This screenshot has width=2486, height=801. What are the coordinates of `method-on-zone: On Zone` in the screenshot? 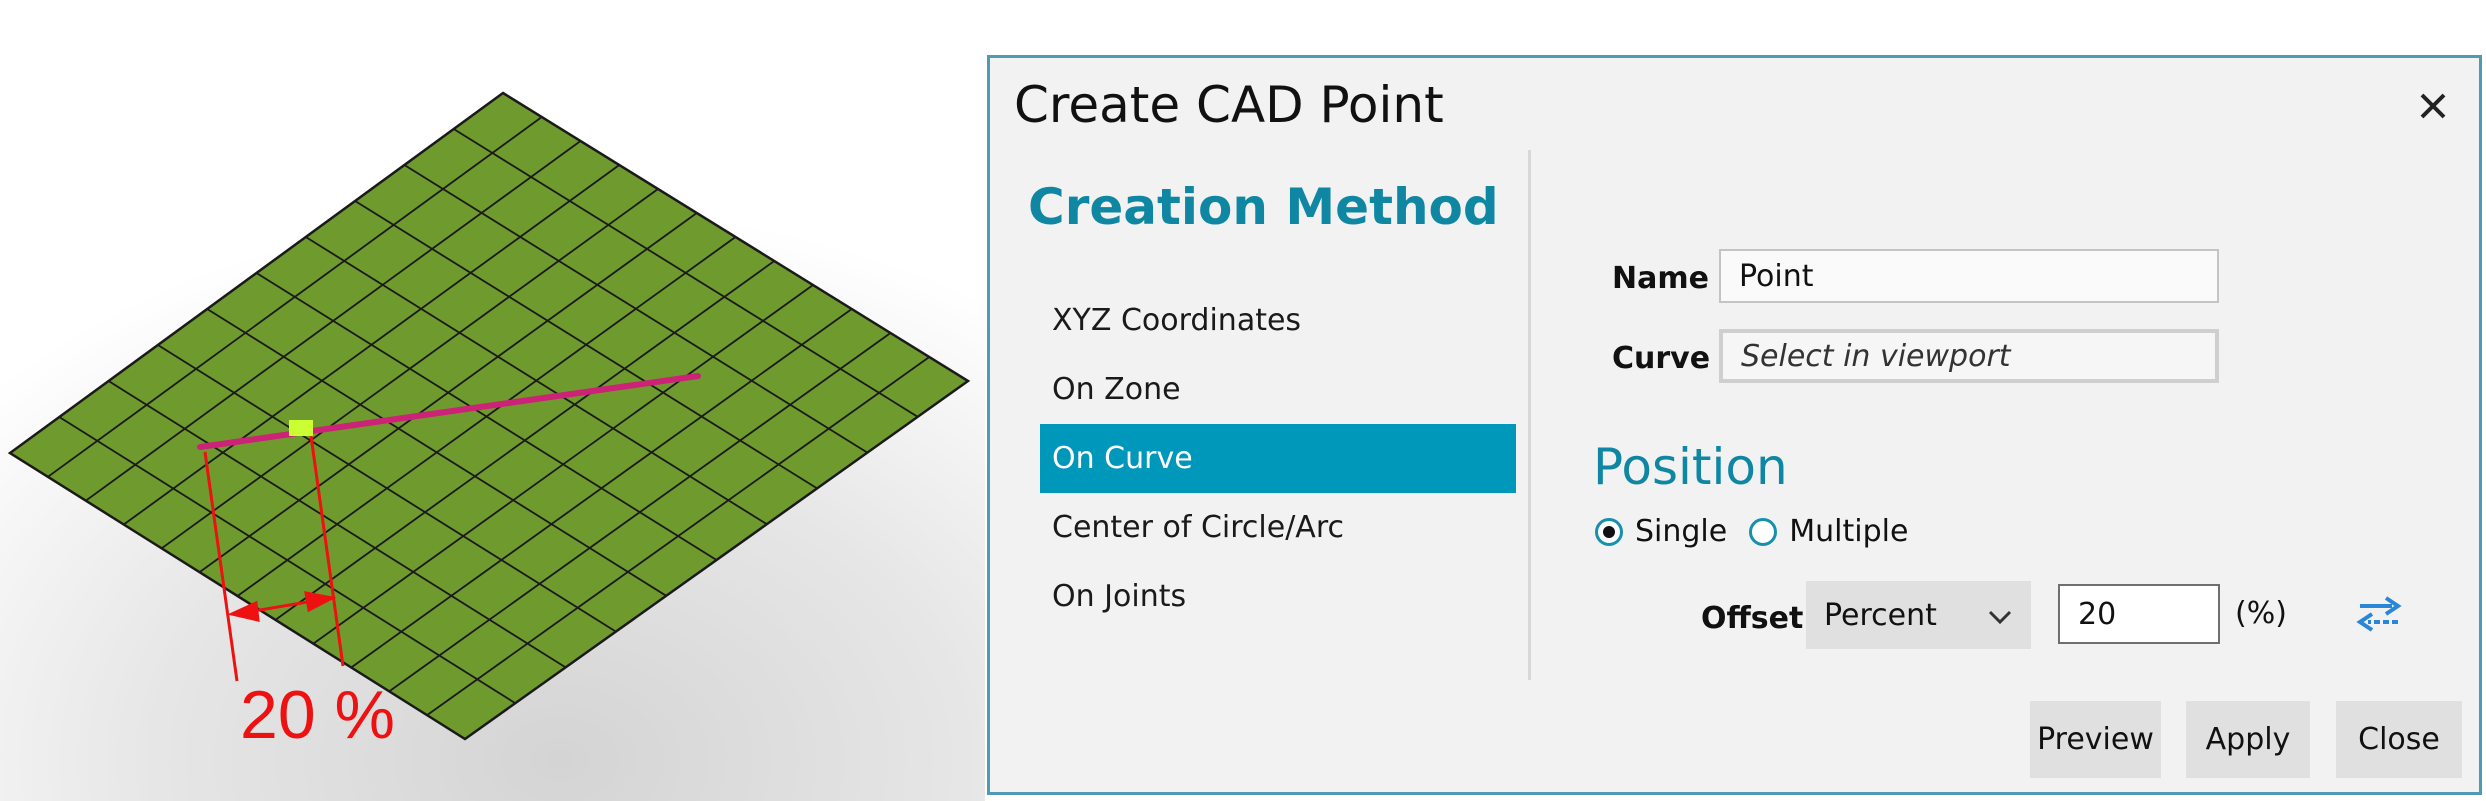 It's located at (1278, 389).